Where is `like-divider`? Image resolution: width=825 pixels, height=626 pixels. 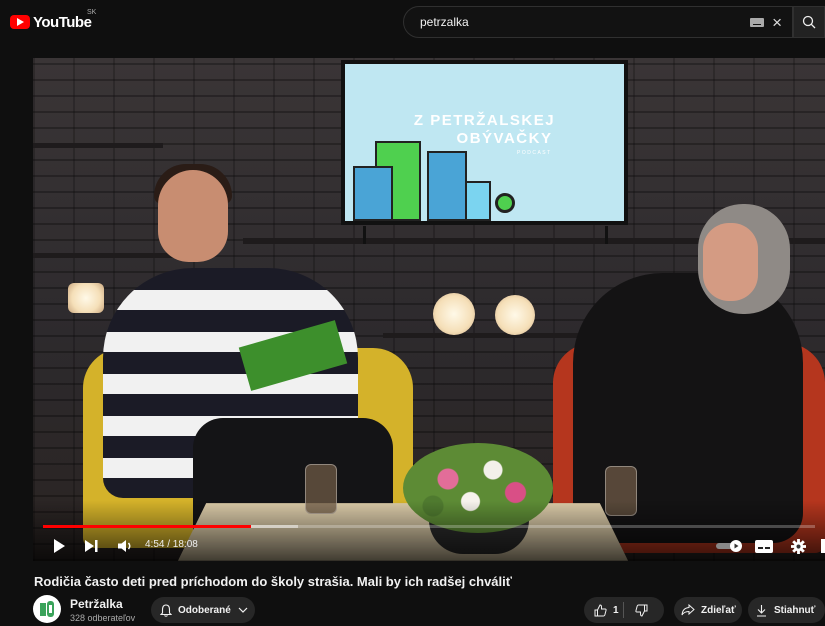
like-divider is located at coordinates (623, 610).